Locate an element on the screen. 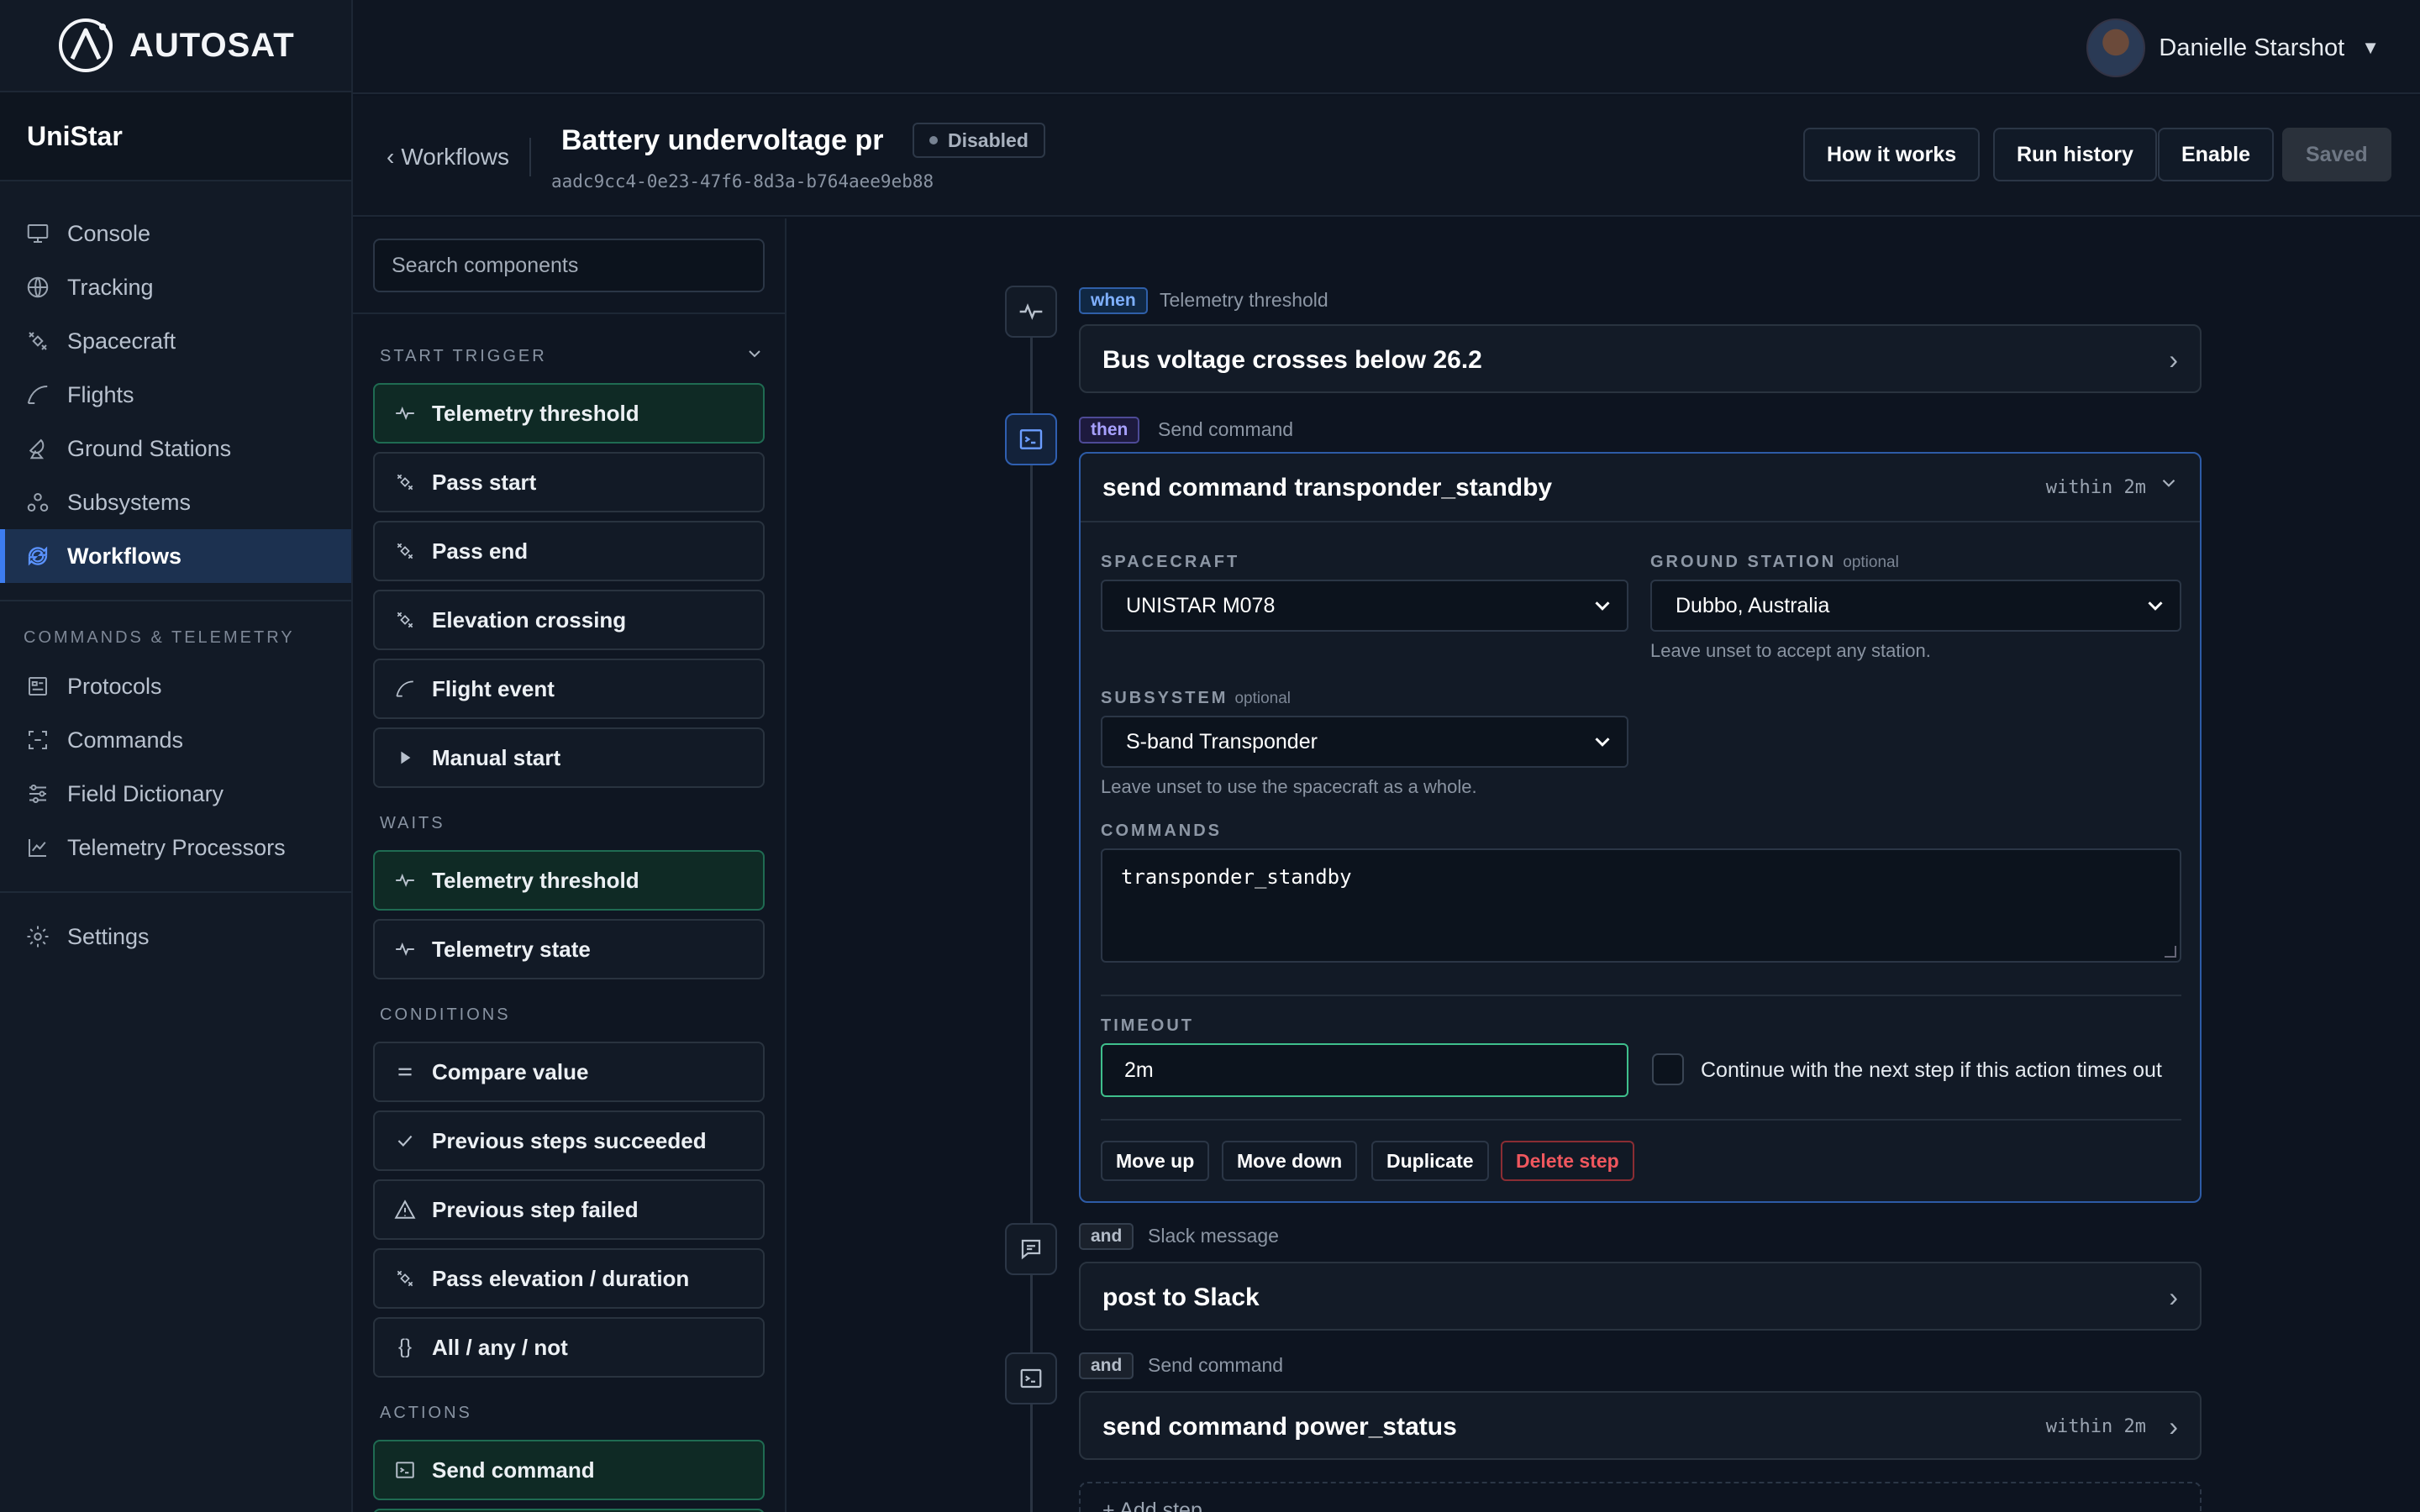 Image resolution: width=2420 pixels, height=1512 pixels. component-all-any-not: {} All / any / not is located at coordinates (569, 1347).